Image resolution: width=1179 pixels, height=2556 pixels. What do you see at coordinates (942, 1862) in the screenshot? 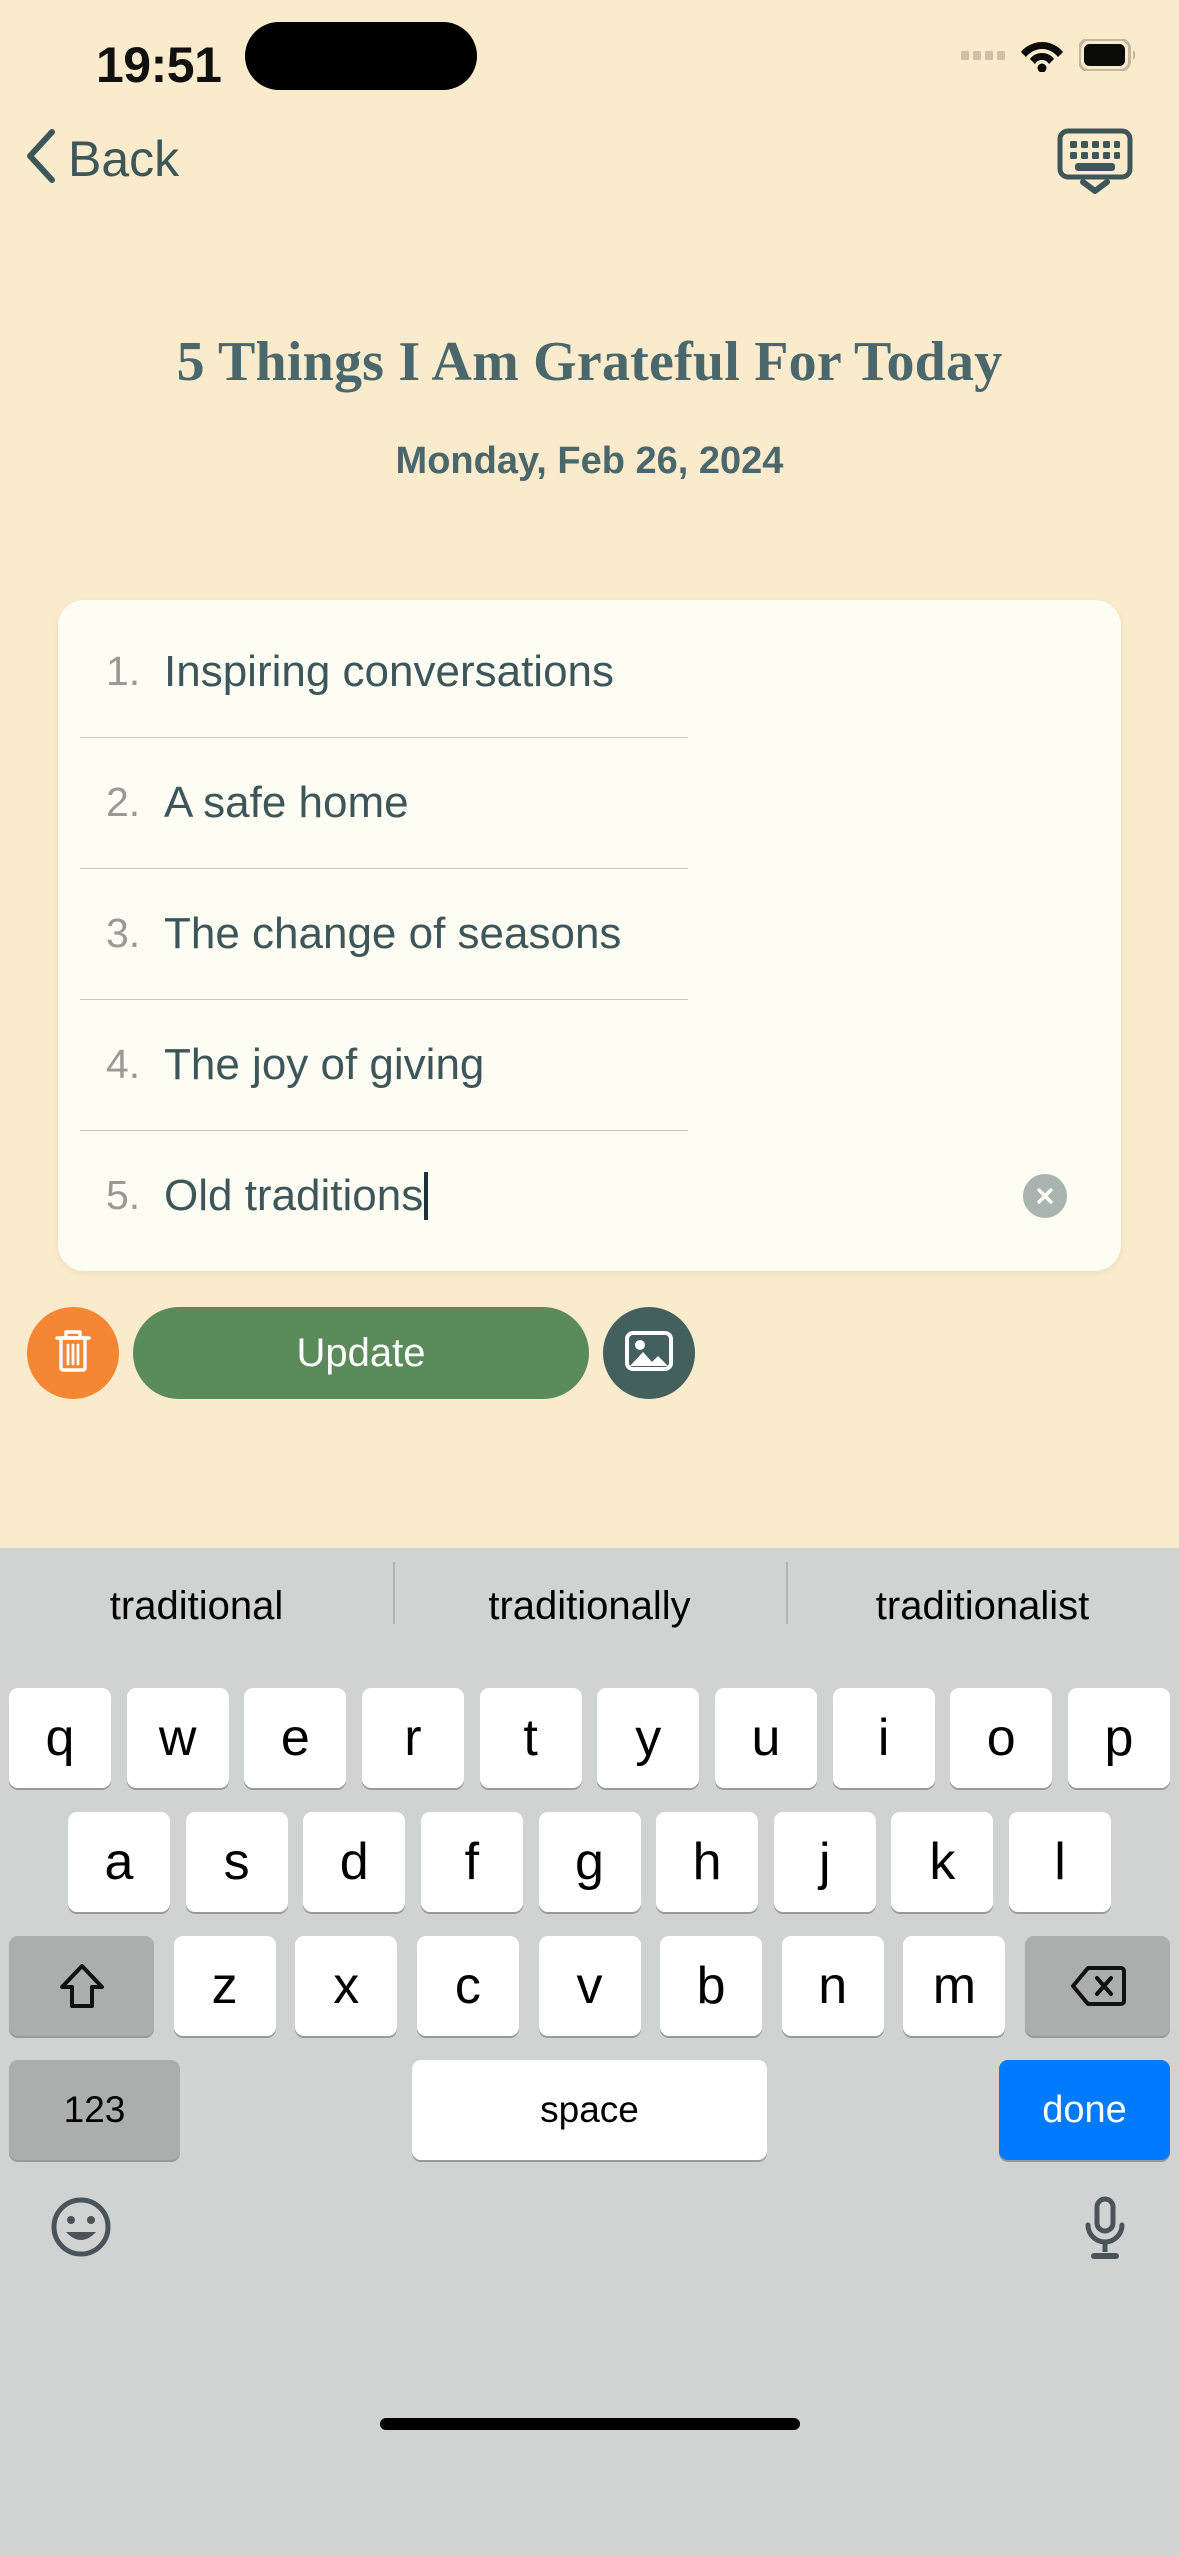
I see `key-k: k` at bounding box center [942, 1862].